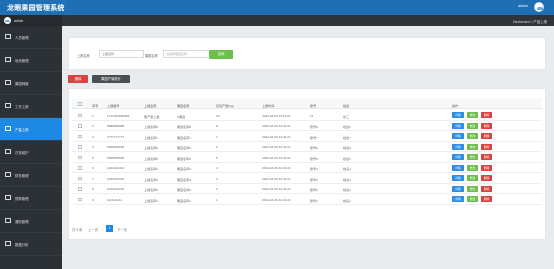 This screenshot has height=269, width=554. I want to click on table-cell: 40, so click(218, 115).